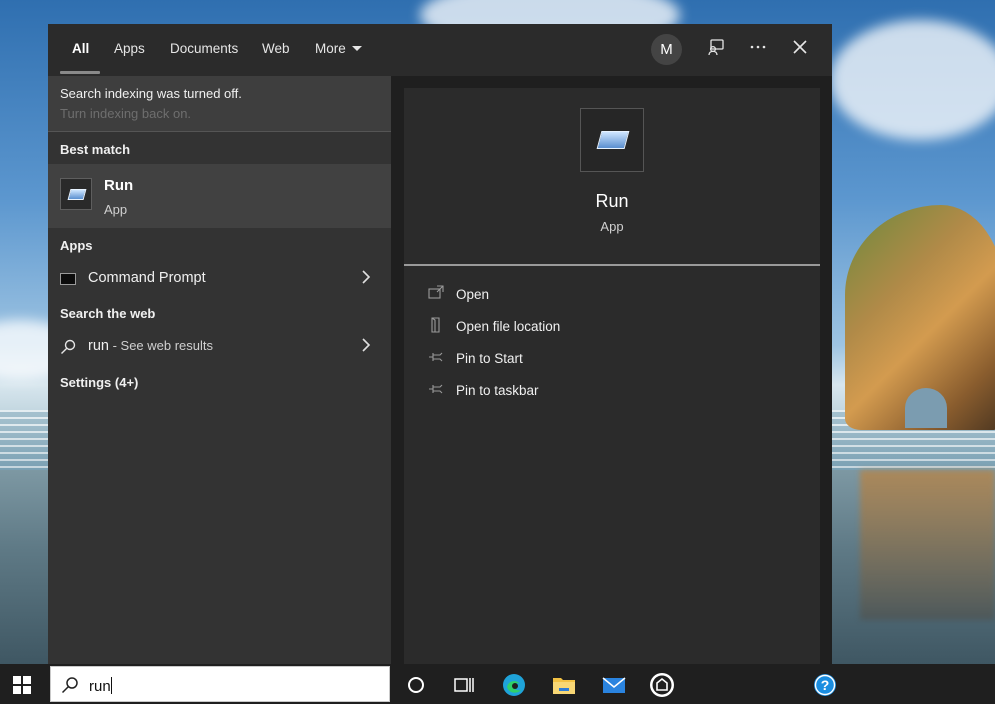  What do you see at coordinates (68, 279) in the screenshot?
I see `command-prompt-icon` at bounding box center [68, 279].